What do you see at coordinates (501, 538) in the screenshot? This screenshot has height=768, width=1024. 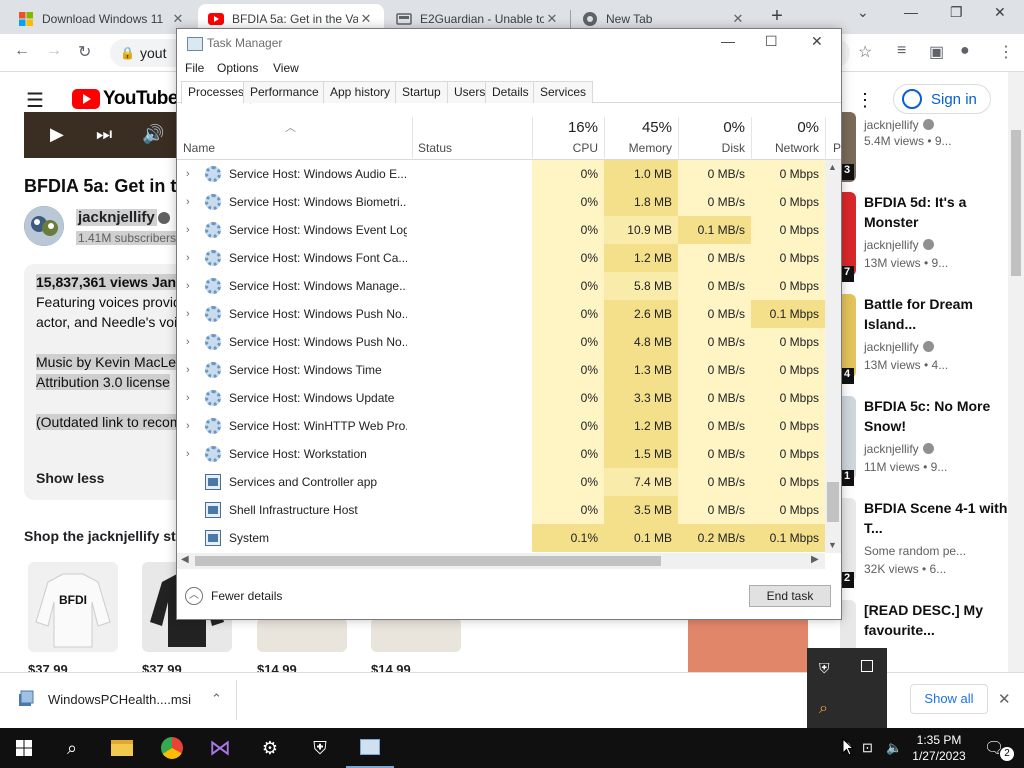 I see `process-row: System 0.1% 0.1 MB 0.2 MB/s 0.1 Mbps` at bounding box center [501, 538].